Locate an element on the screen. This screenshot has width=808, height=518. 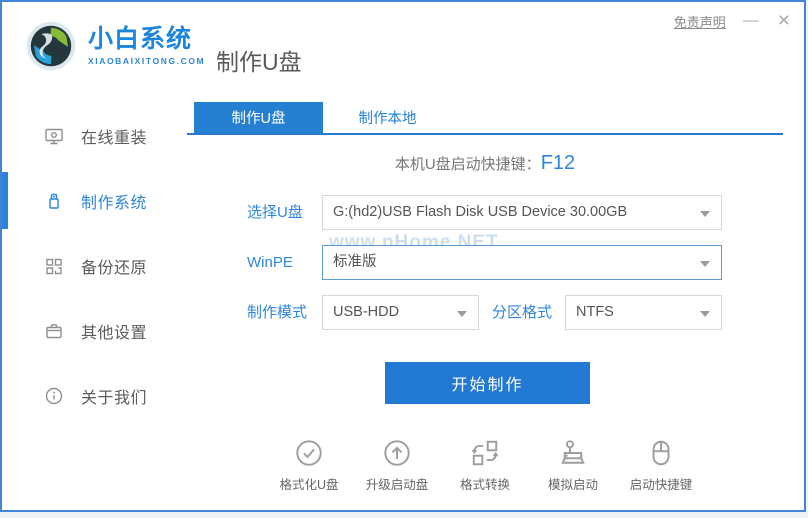
usb-drive-icon is located at coordinates (54, 201).